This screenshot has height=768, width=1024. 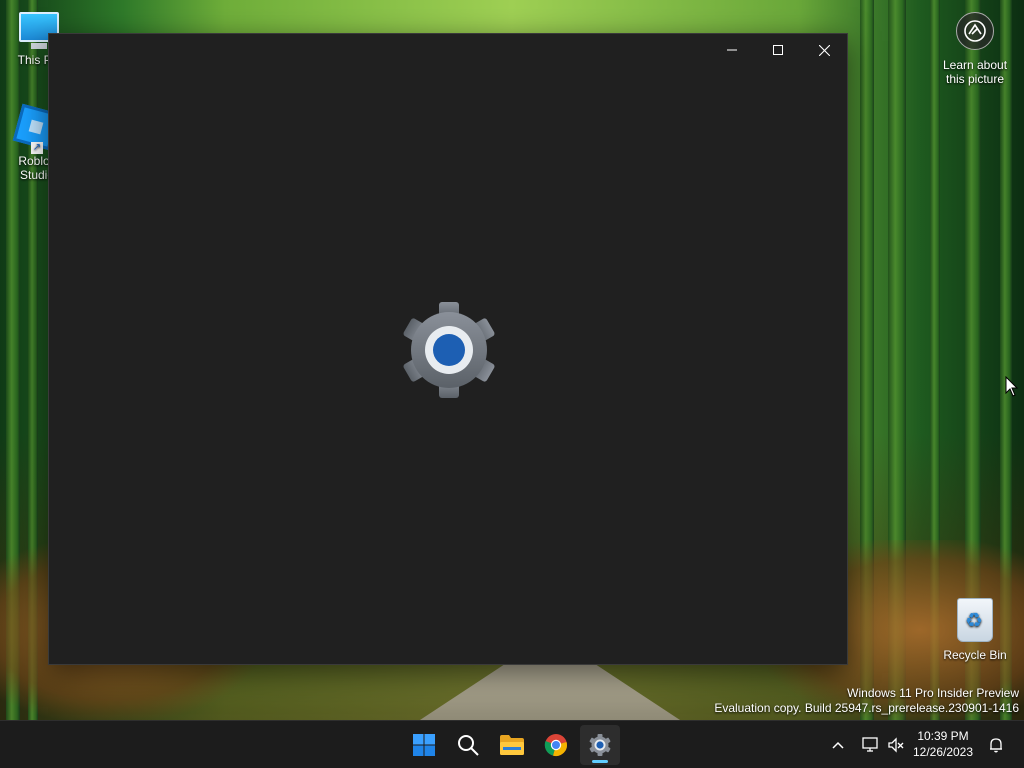 I want to click on notification-bell-icon, so click(x=996, y=745).